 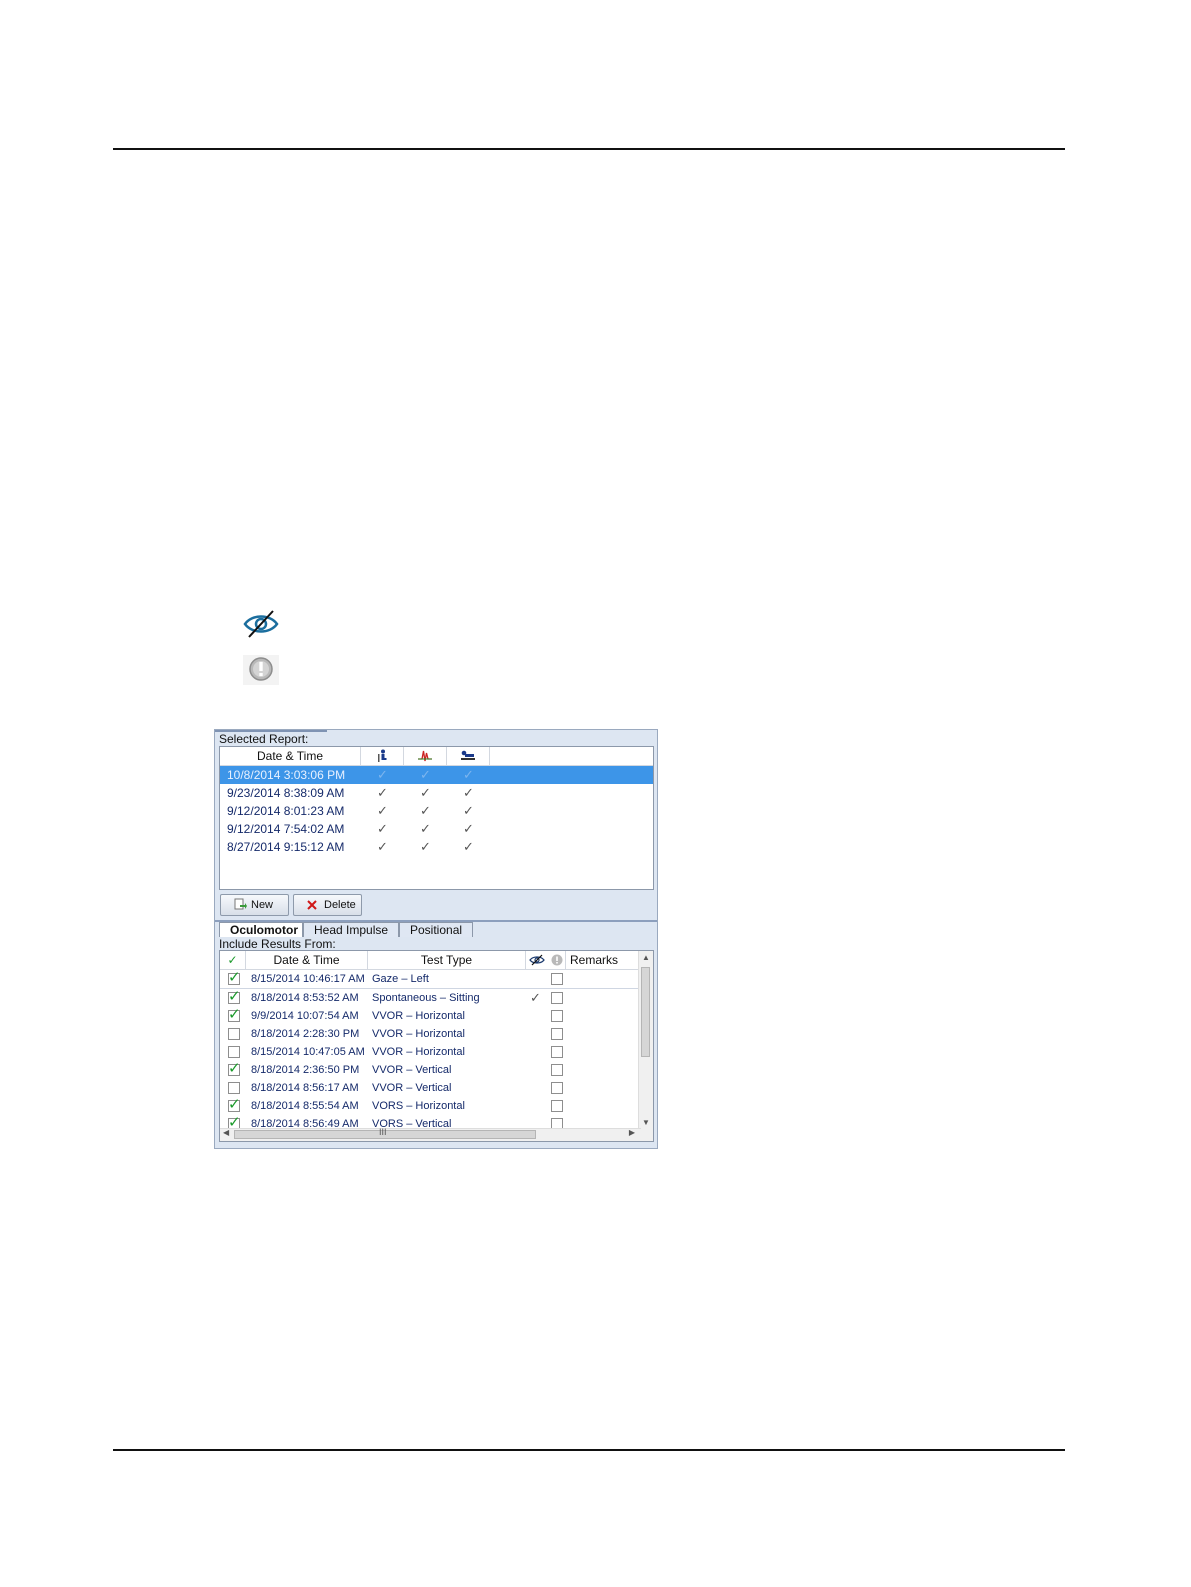 I want to click on col-supine, so click(x=468, y=756).